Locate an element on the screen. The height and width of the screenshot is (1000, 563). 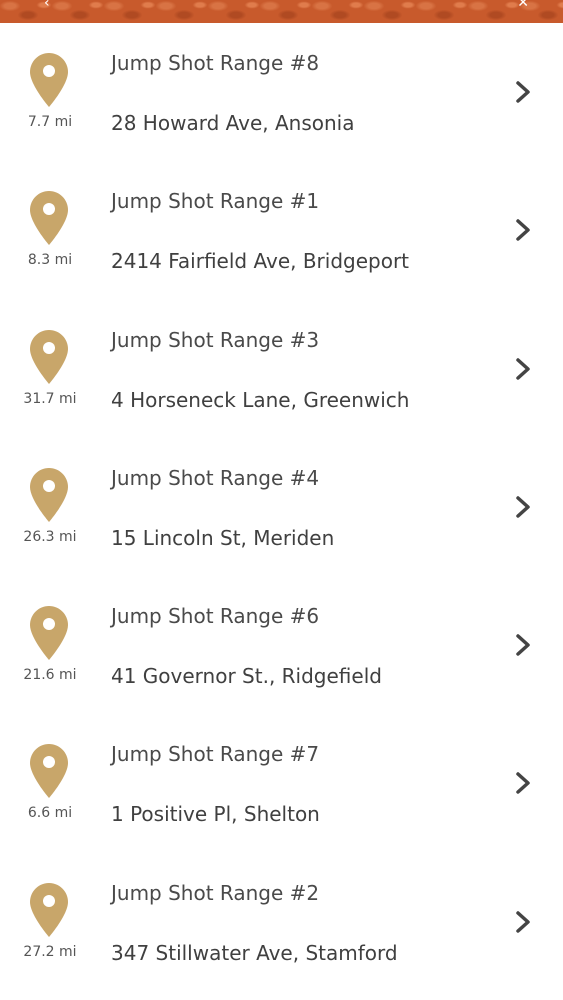
close-icon: ✕ is located at coordinates (523, 5).